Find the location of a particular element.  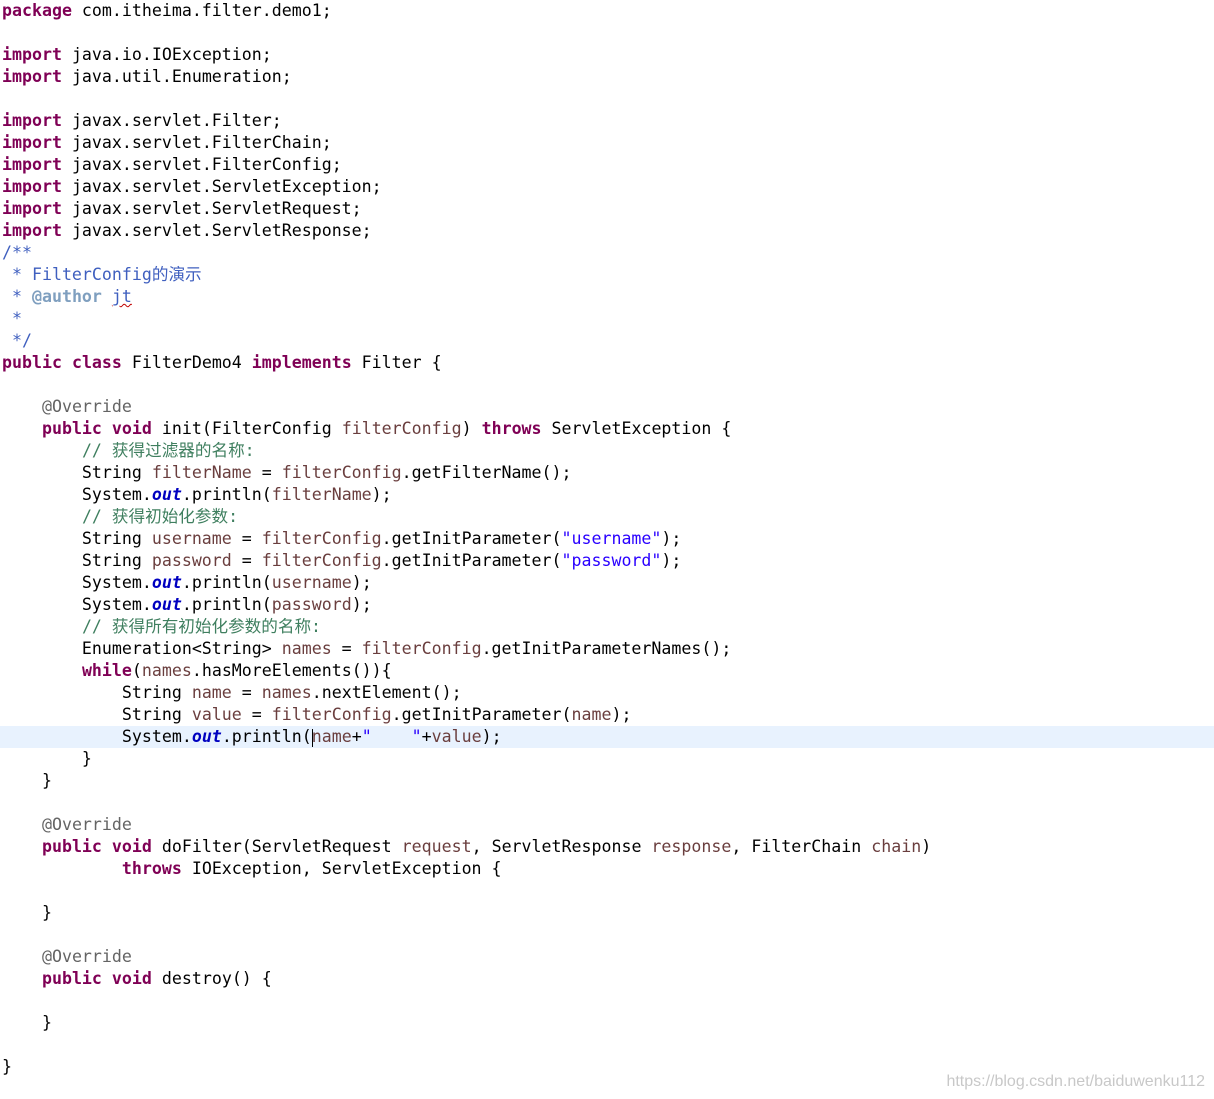

static-field: out is located at coordinates (166, 604).